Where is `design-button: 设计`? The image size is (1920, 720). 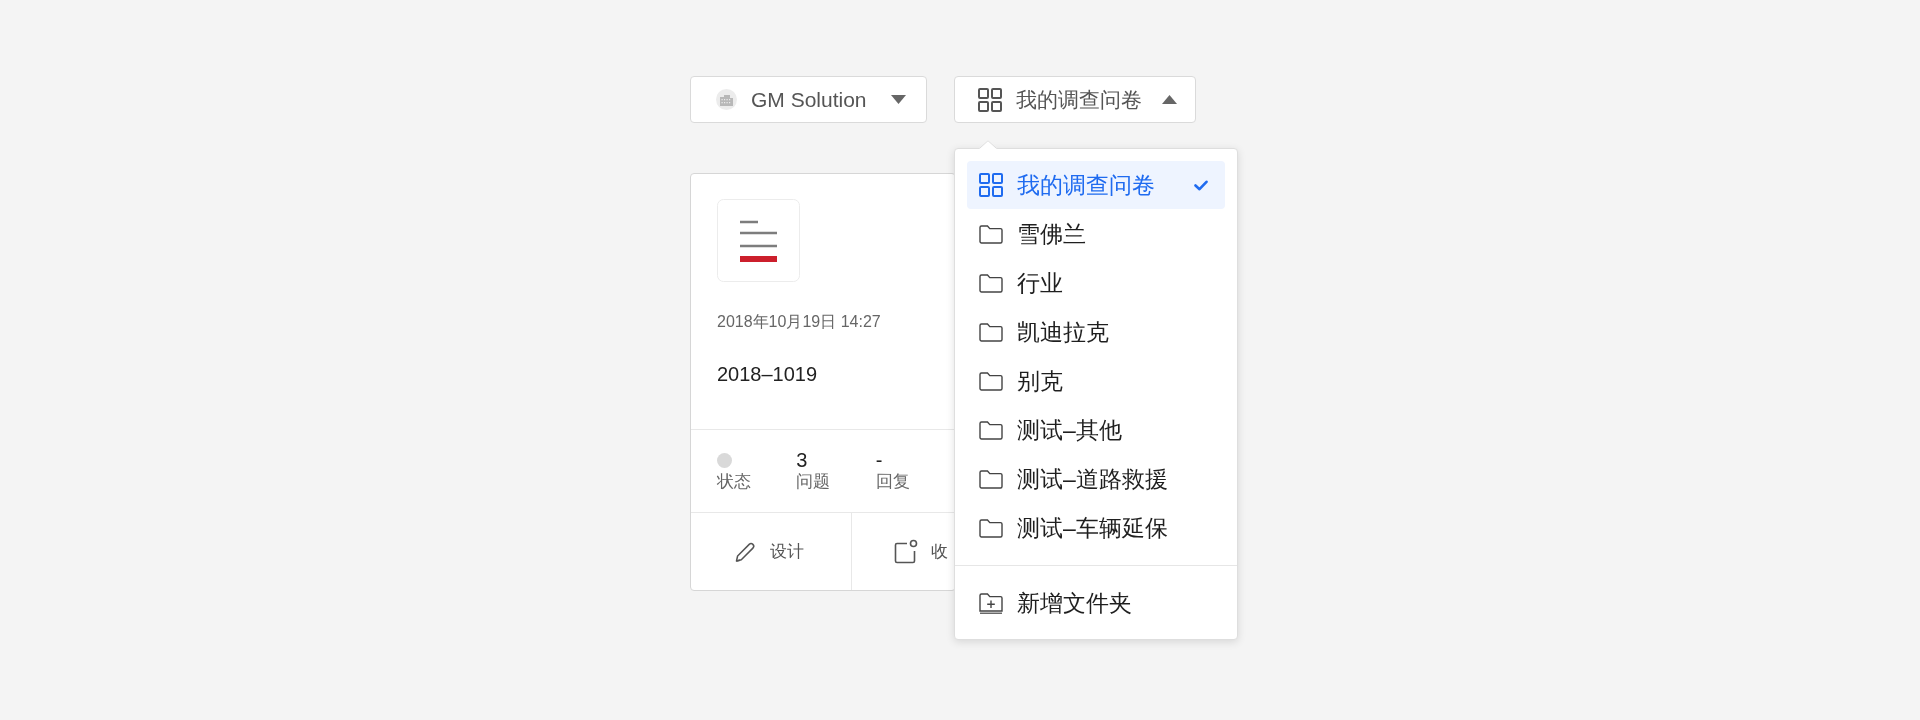 design-button: 设计 is located at coordinates (771, 551).